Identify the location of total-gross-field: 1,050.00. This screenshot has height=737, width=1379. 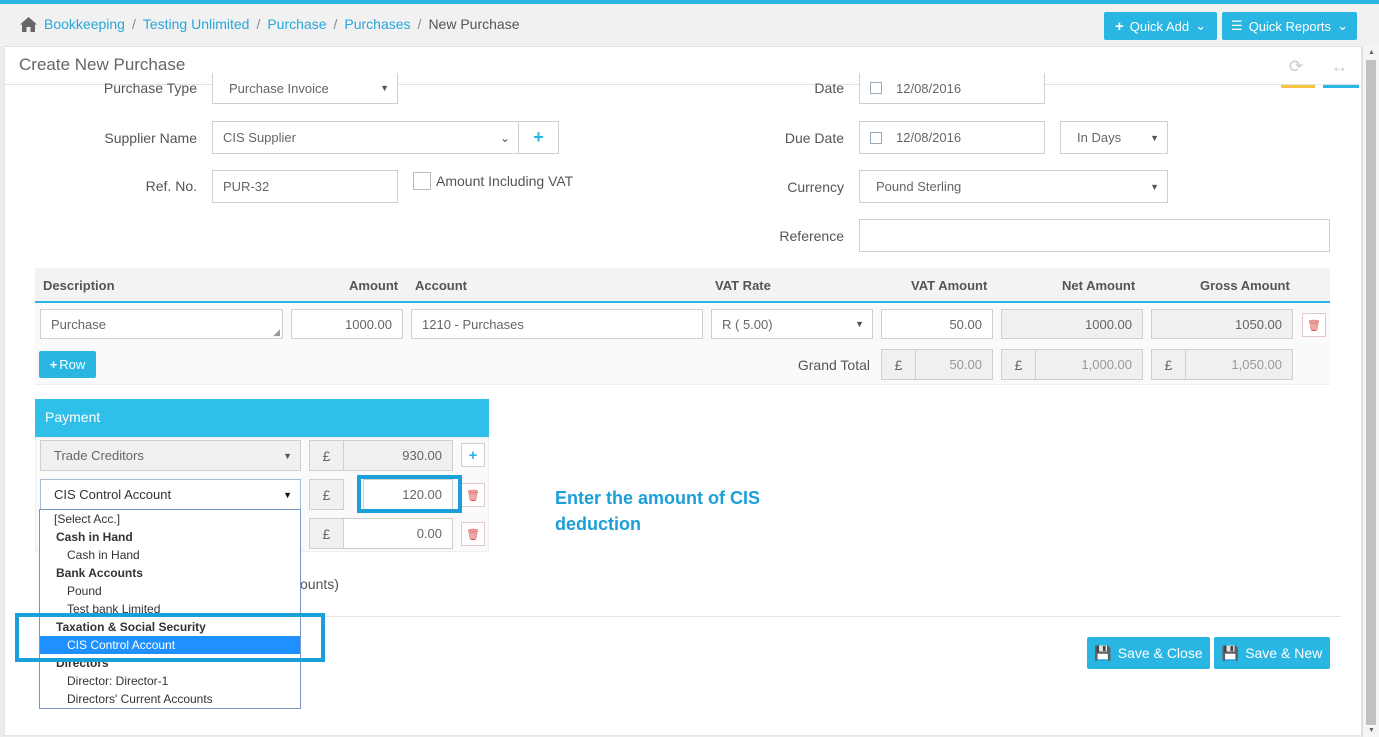
(1239, 364).